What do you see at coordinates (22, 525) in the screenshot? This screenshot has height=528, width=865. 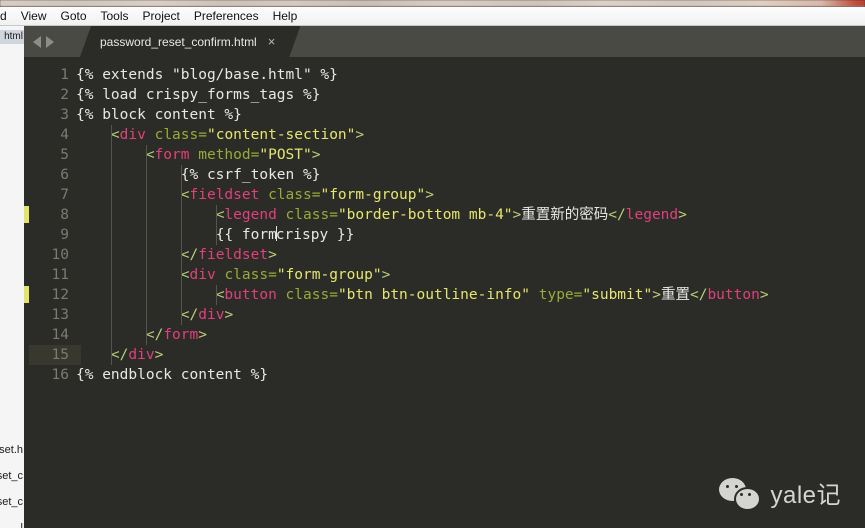 I see `background-file-item-4: l` at bounding box center [22, 525].